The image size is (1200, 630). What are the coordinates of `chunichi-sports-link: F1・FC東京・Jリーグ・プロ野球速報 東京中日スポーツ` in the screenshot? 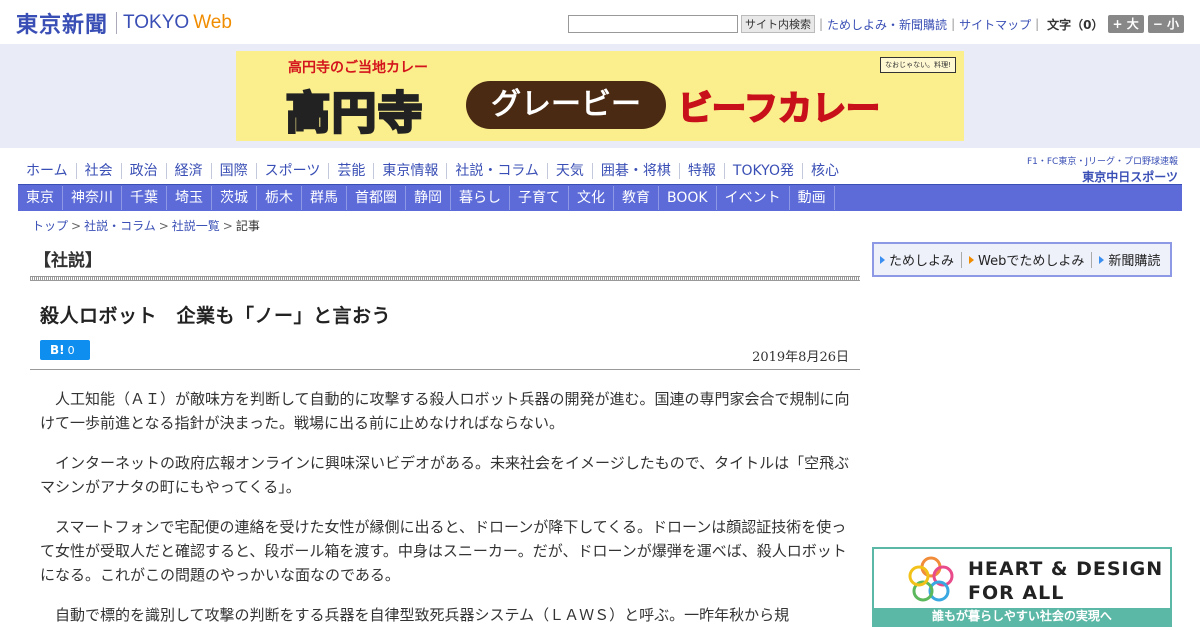 It's located at (1102, 169).